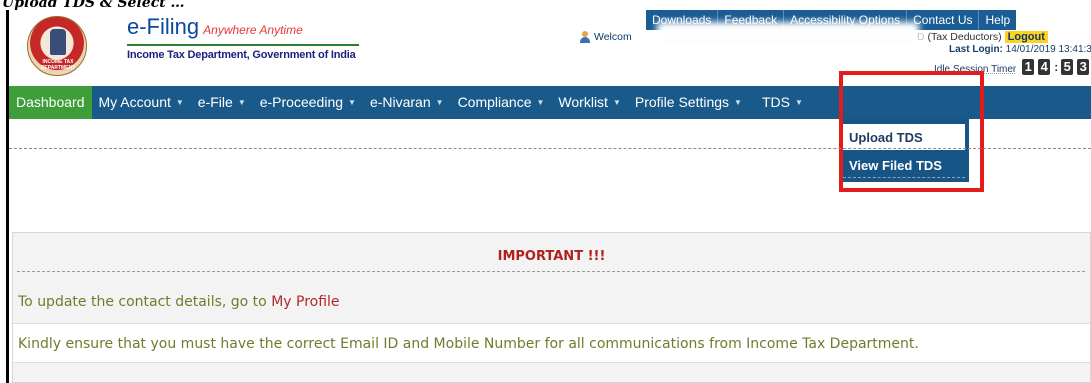  Describe the element at coordinates (163, 26) in the screenshot. I see `brand-name: e-Filing` at that location.